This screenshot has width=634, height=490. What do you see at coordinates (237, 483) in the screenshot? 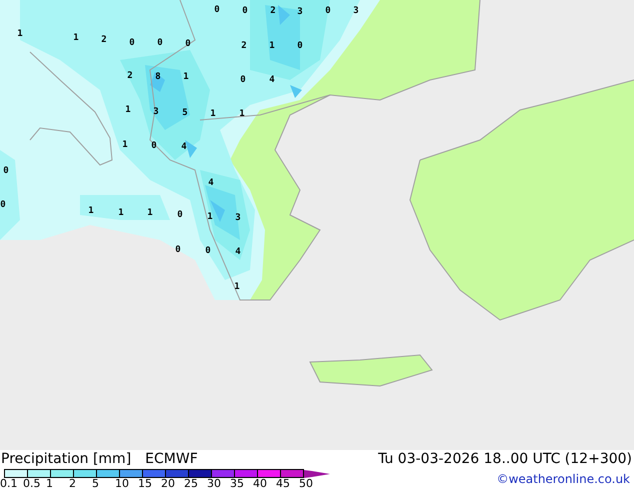
I see `scale-tick-label: 35` at bounding box center [237, 483].